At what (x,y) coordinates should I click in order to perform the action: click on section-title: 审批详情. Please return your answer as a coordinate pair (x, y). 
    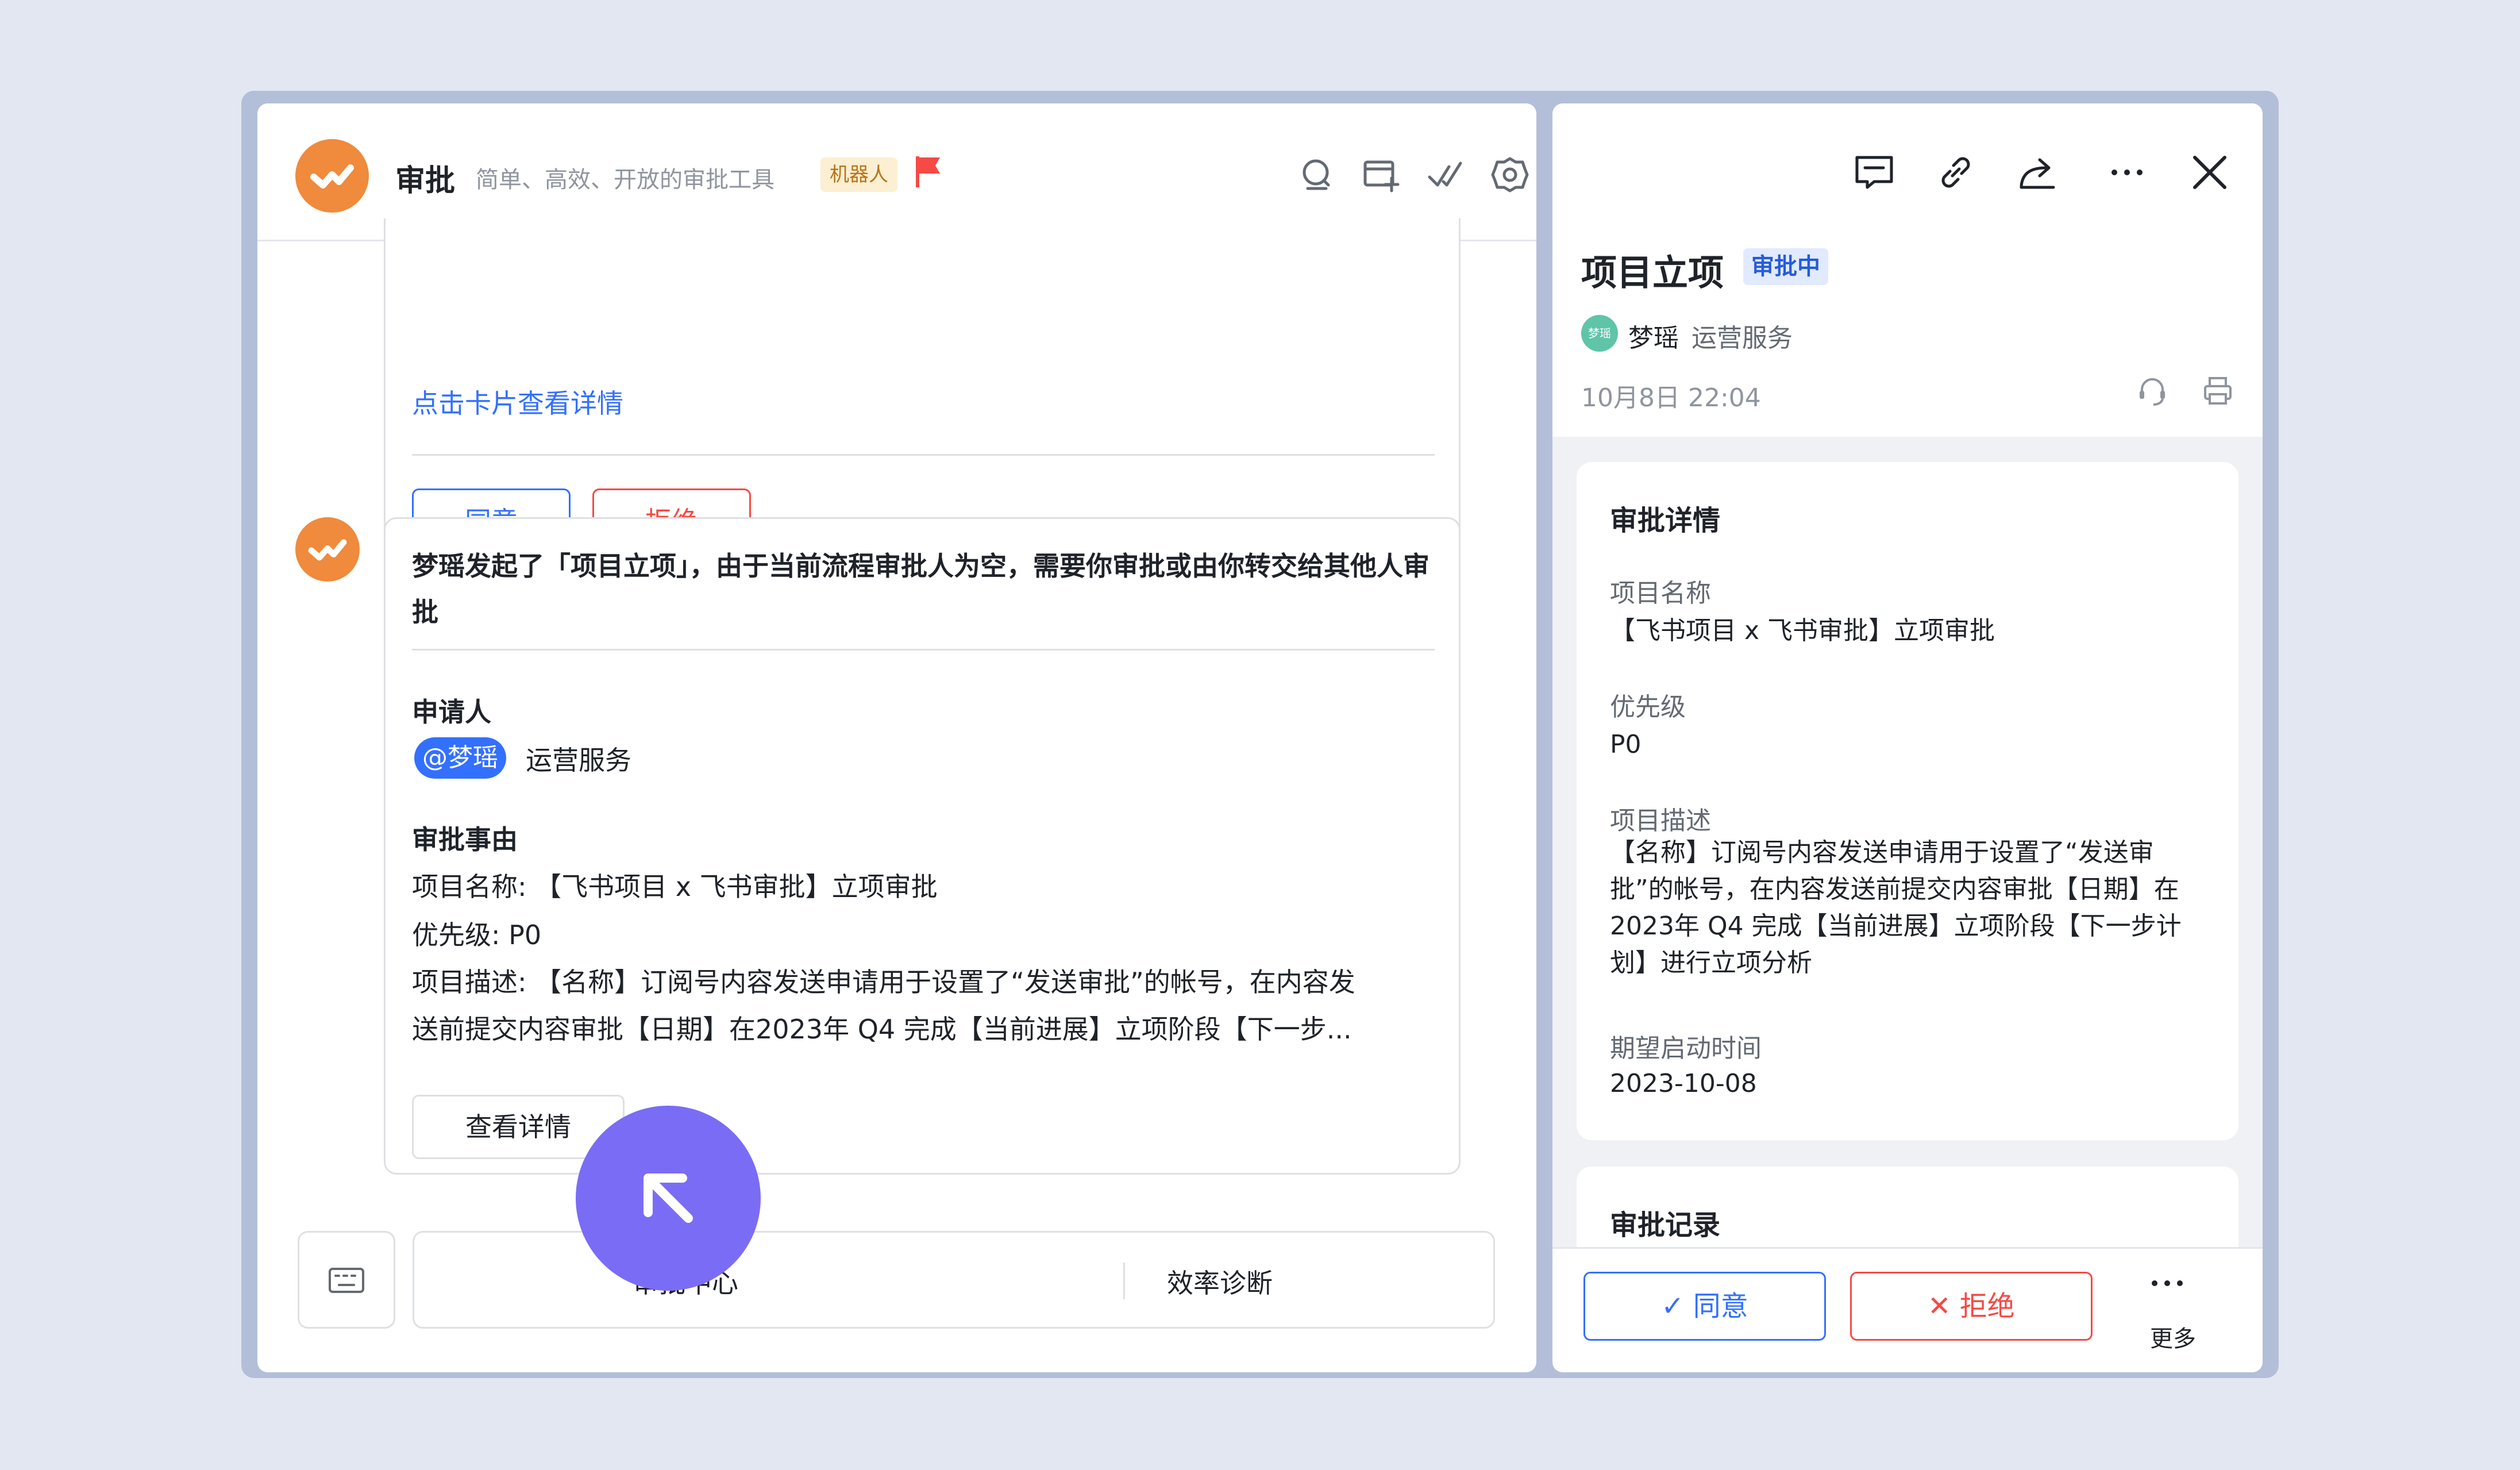
    Looking at the image, I should click on (1666, 521).